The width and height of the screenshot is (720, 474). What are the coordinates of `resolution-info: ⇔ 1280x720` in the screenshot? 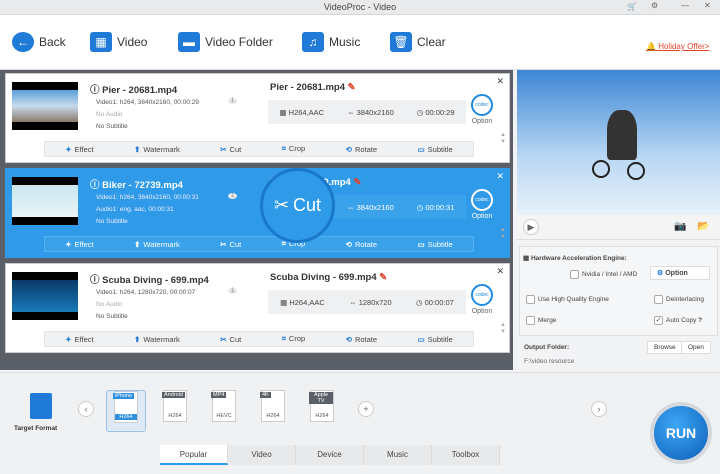 It's located at (370, 302).